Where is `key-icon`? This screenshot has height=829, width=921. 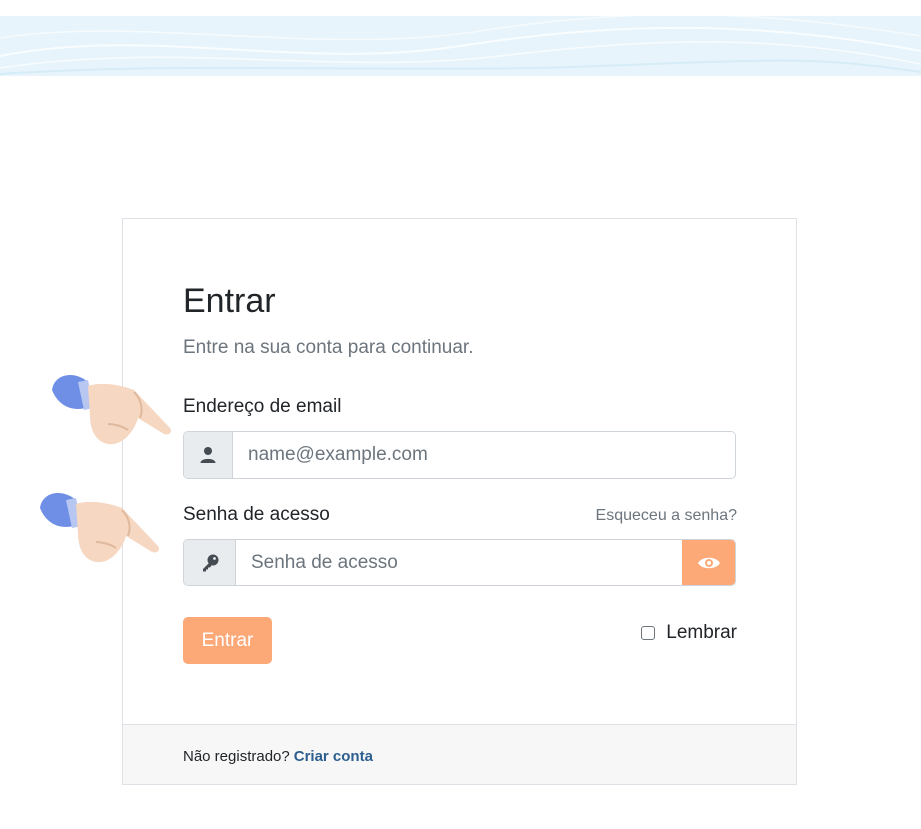 key-icon is located at coordinates (210, 562).